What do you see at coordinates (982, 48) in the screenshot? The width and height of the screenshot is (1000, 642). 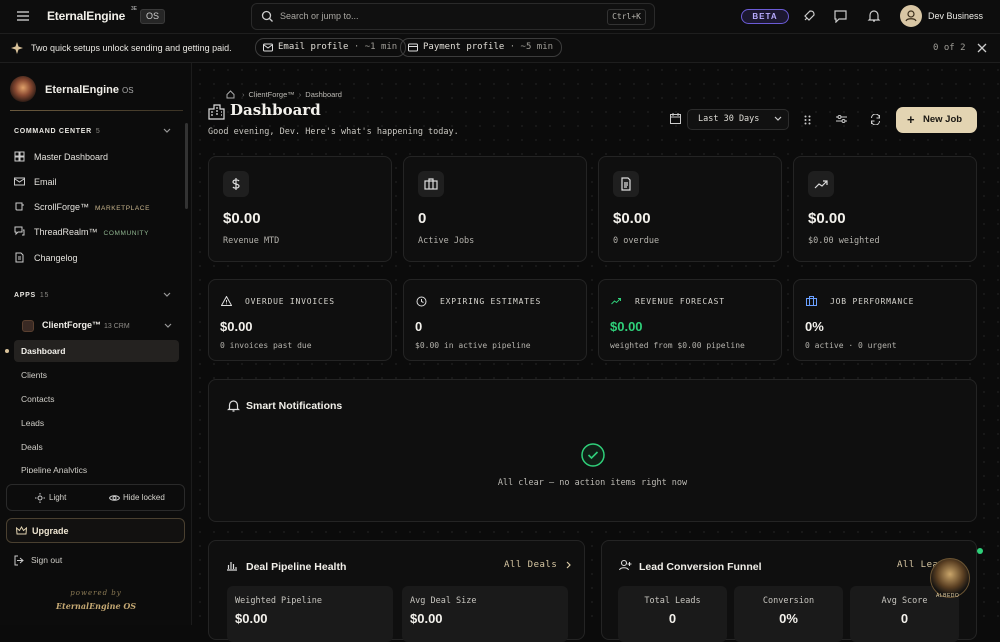 I see `close-icon` at bounding box center [982, 48].